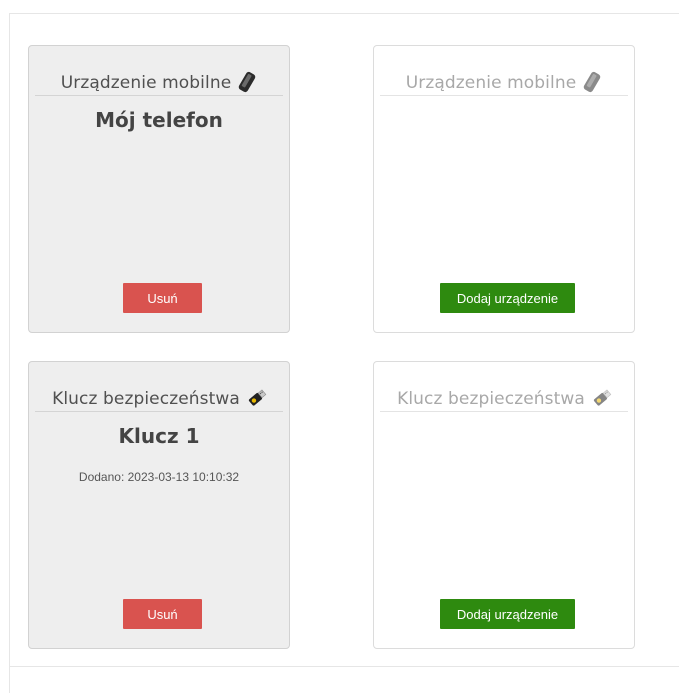 The image size is (679, 693). I want to click on added-date: Dodano: 2023-03-13 10:10:32, so click(159, 477).